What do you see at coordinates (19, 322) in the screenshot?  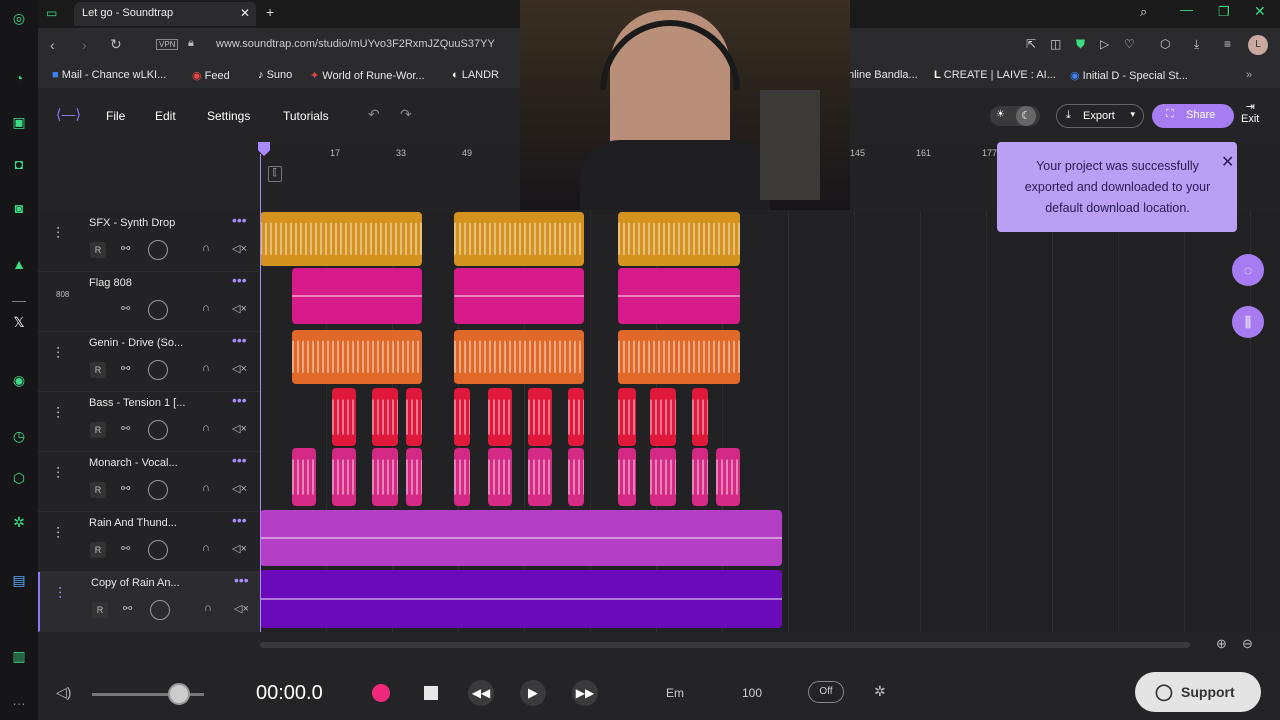 I see `x-icon: 𝕏` at bounding box center [19, 322].